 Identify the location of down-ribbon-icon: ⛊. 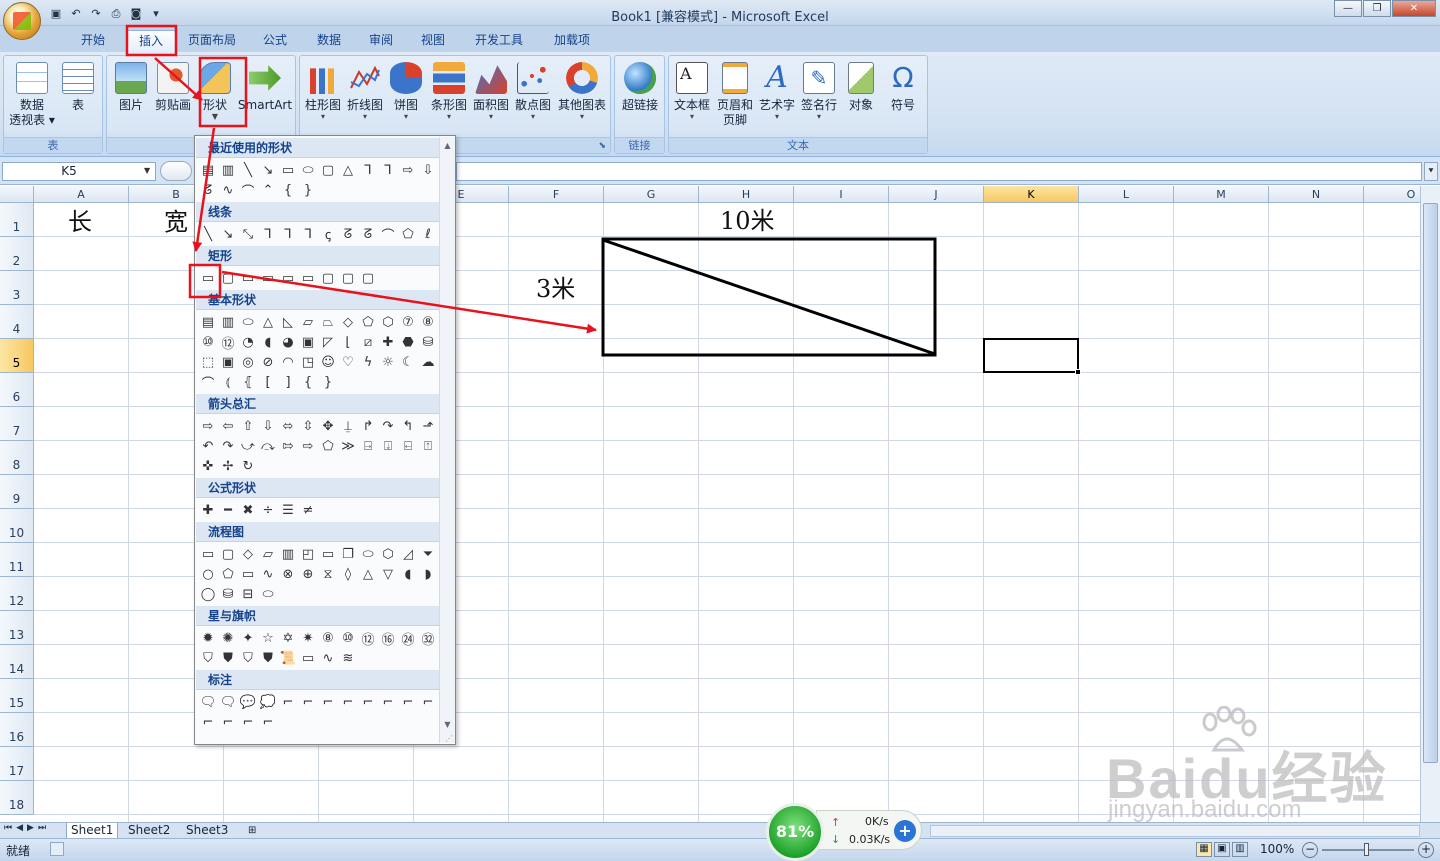
(228, 658).